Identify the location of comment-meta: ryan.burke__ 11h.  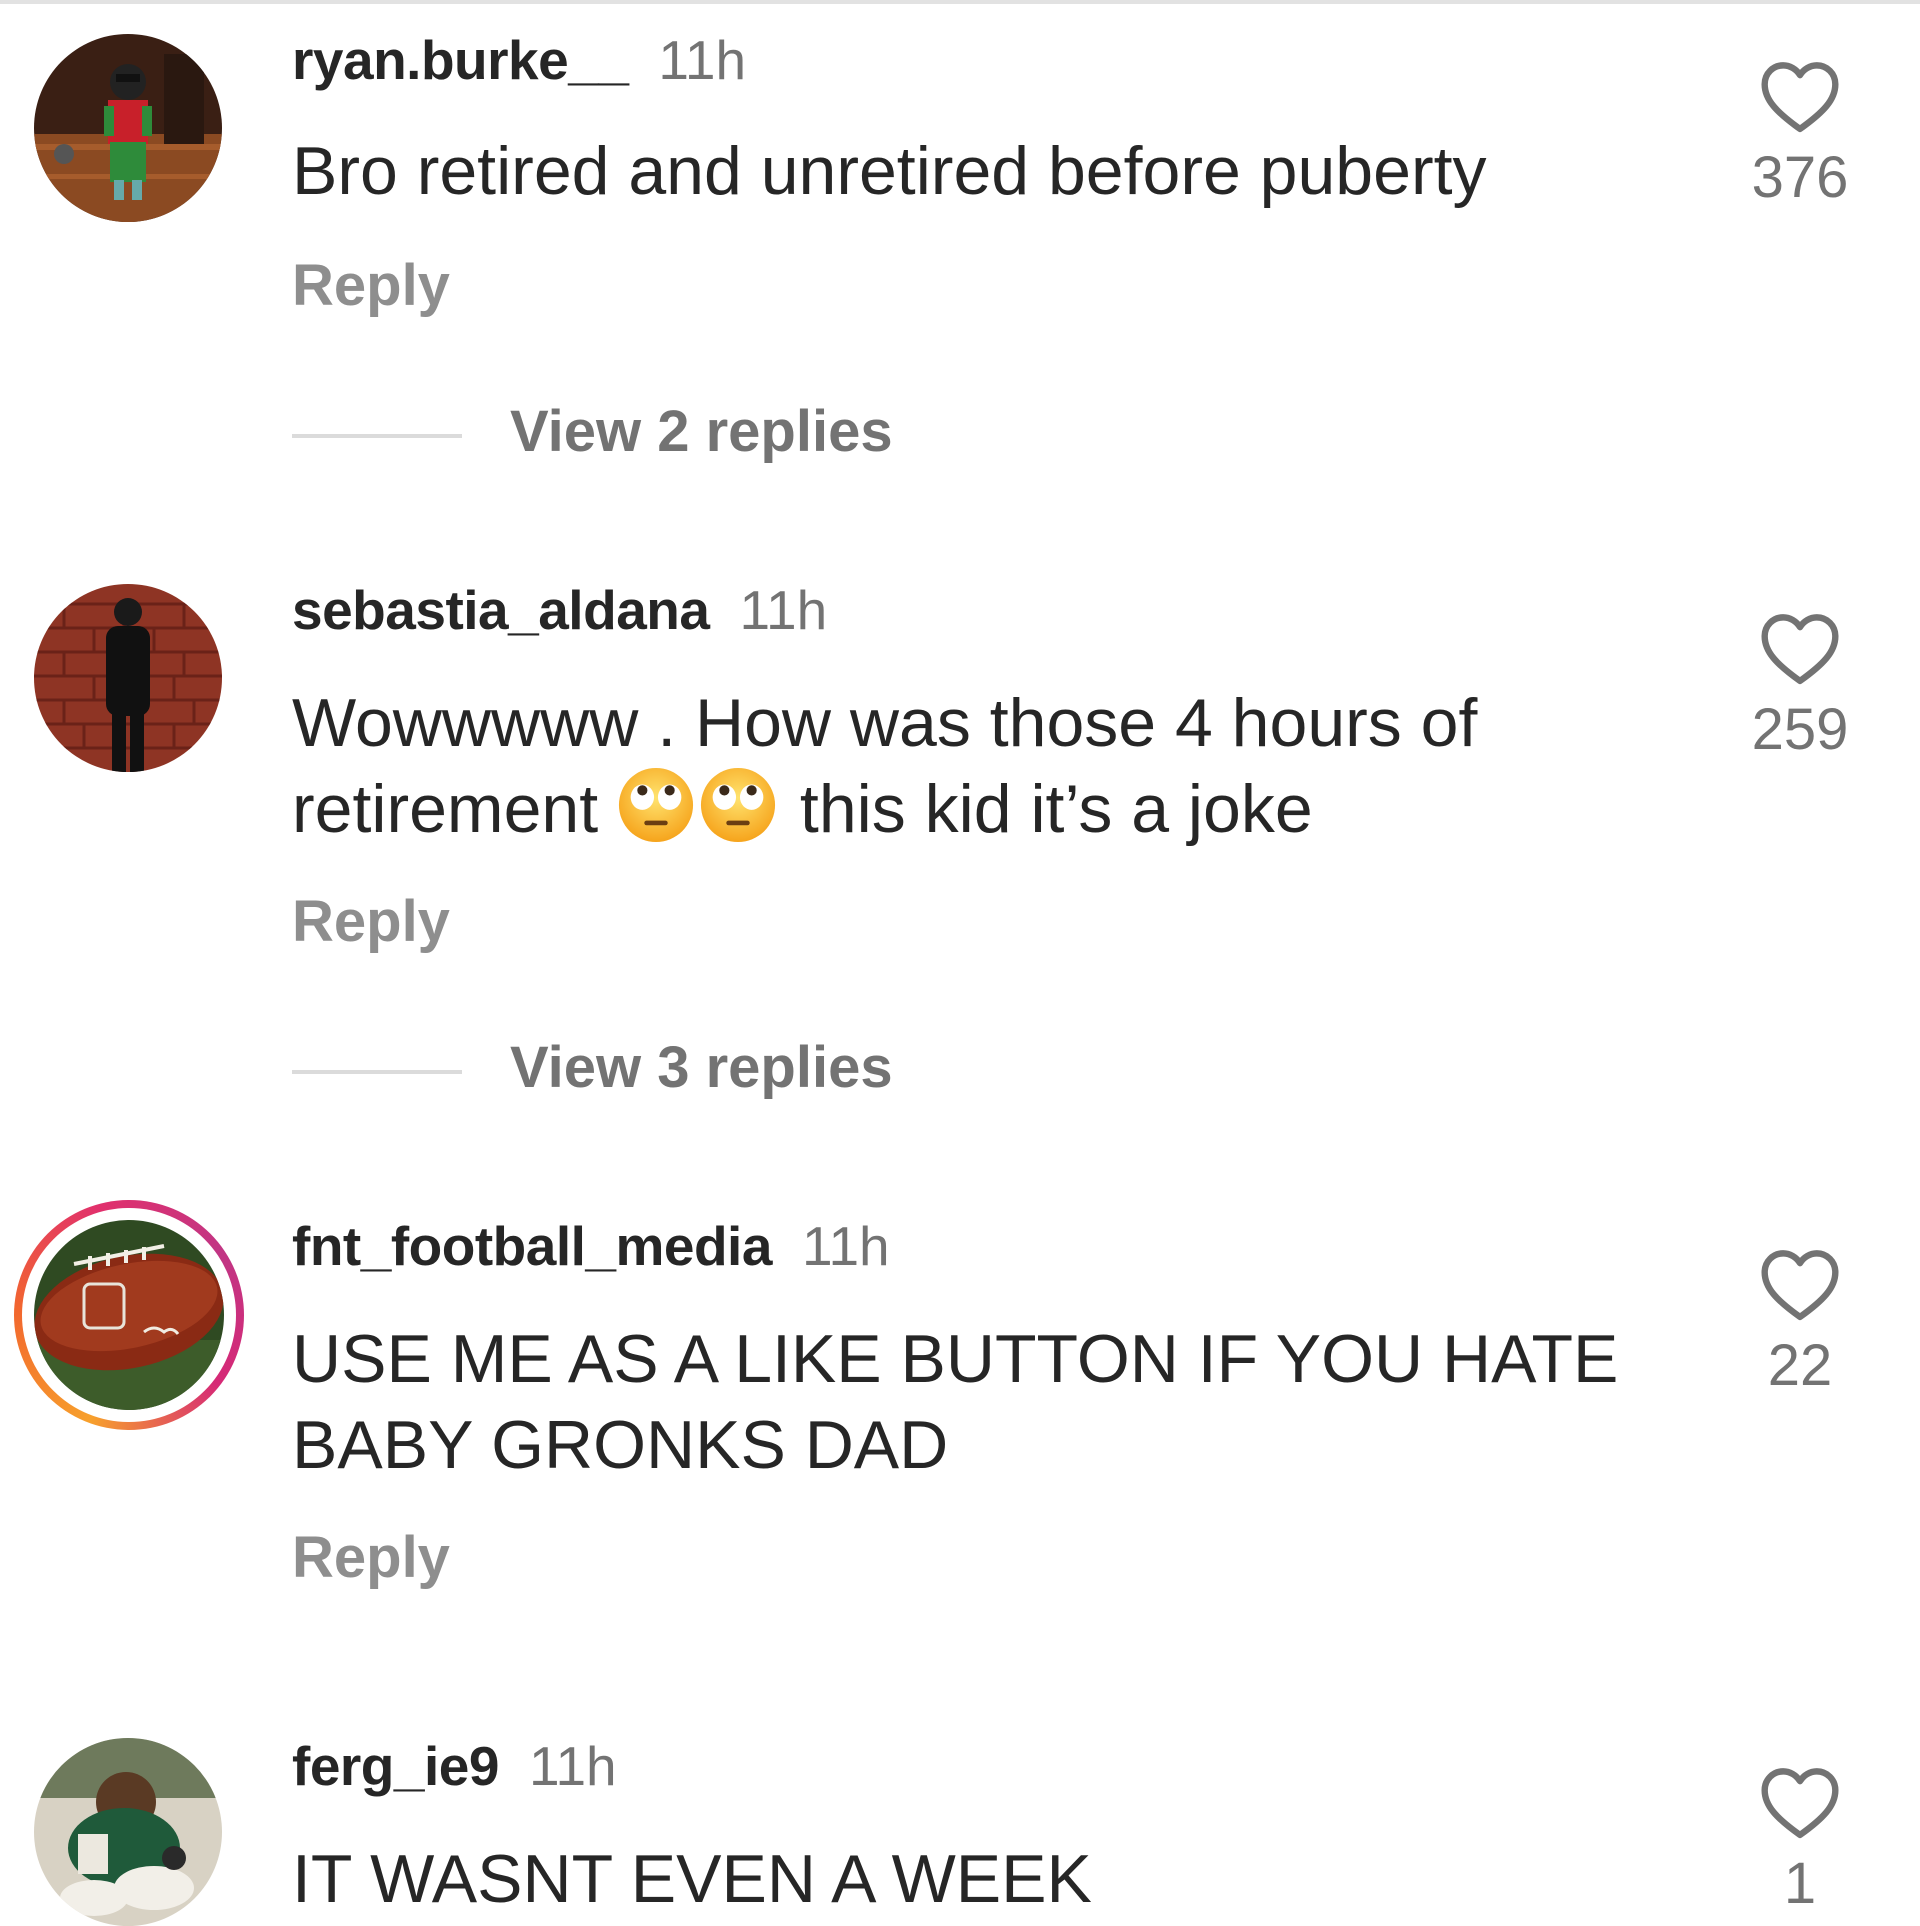
(519, 60).